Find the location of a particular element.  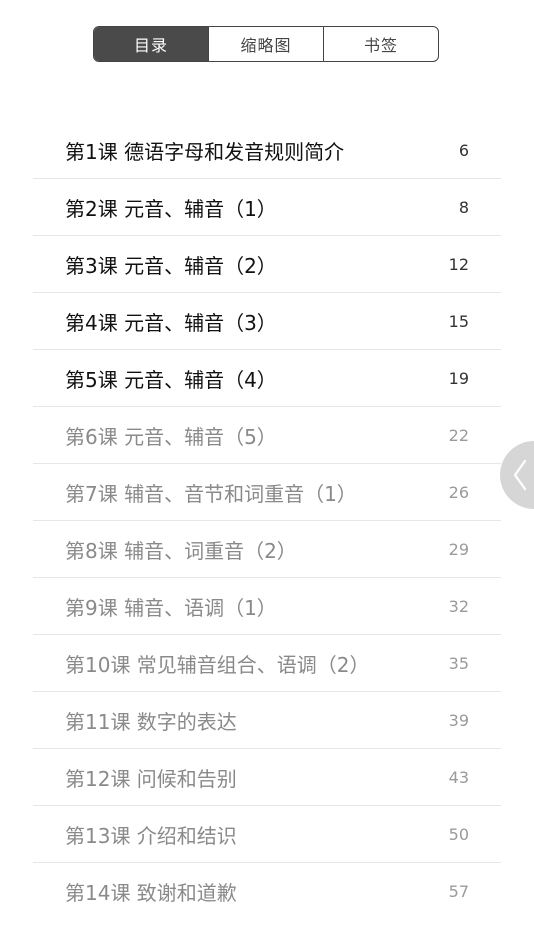

toc-item-title: 第12课 问候和告别 is located at coordinates (151, 778).